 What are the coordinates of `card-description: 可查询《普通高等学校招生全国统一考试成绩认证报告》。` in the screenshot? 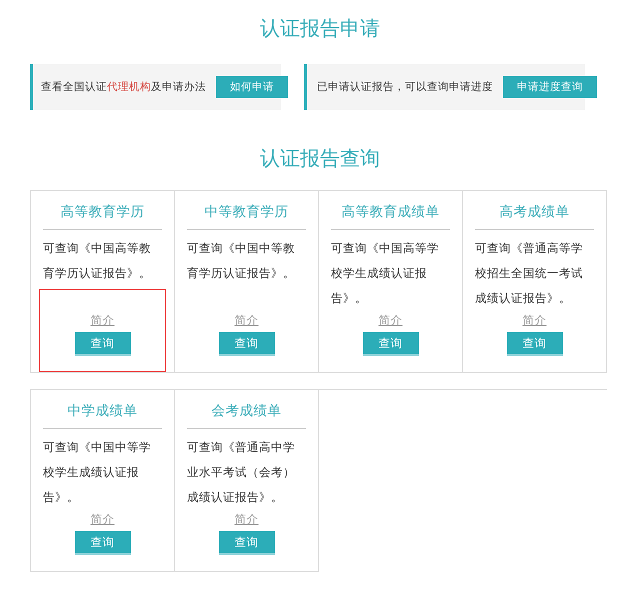 It's located at (529, 273).